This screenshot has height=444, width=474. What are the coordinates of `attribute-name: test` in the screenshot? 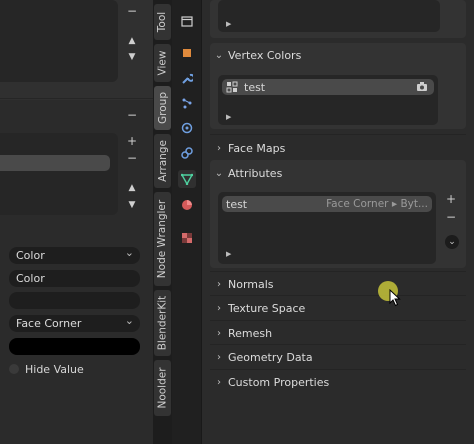 It's located at (236, 204).